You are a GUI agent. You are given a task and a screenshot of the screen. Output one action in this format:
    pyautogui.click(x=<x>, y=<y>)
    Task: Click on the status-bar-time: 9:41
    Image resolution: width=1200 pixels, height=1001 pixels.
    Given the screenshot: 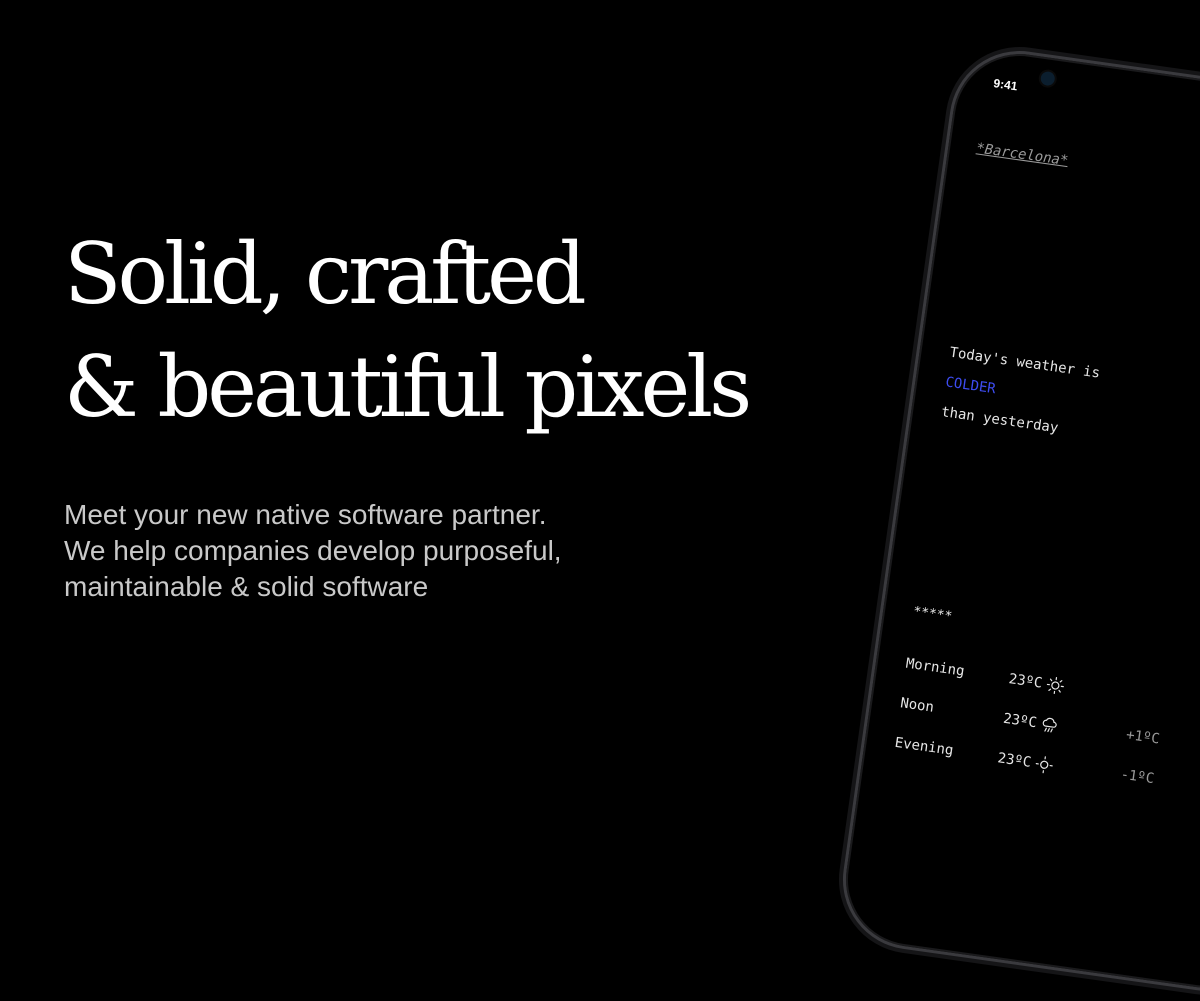 What is the action you would take?
    pyautogui.click(x=1006, y=84)
    